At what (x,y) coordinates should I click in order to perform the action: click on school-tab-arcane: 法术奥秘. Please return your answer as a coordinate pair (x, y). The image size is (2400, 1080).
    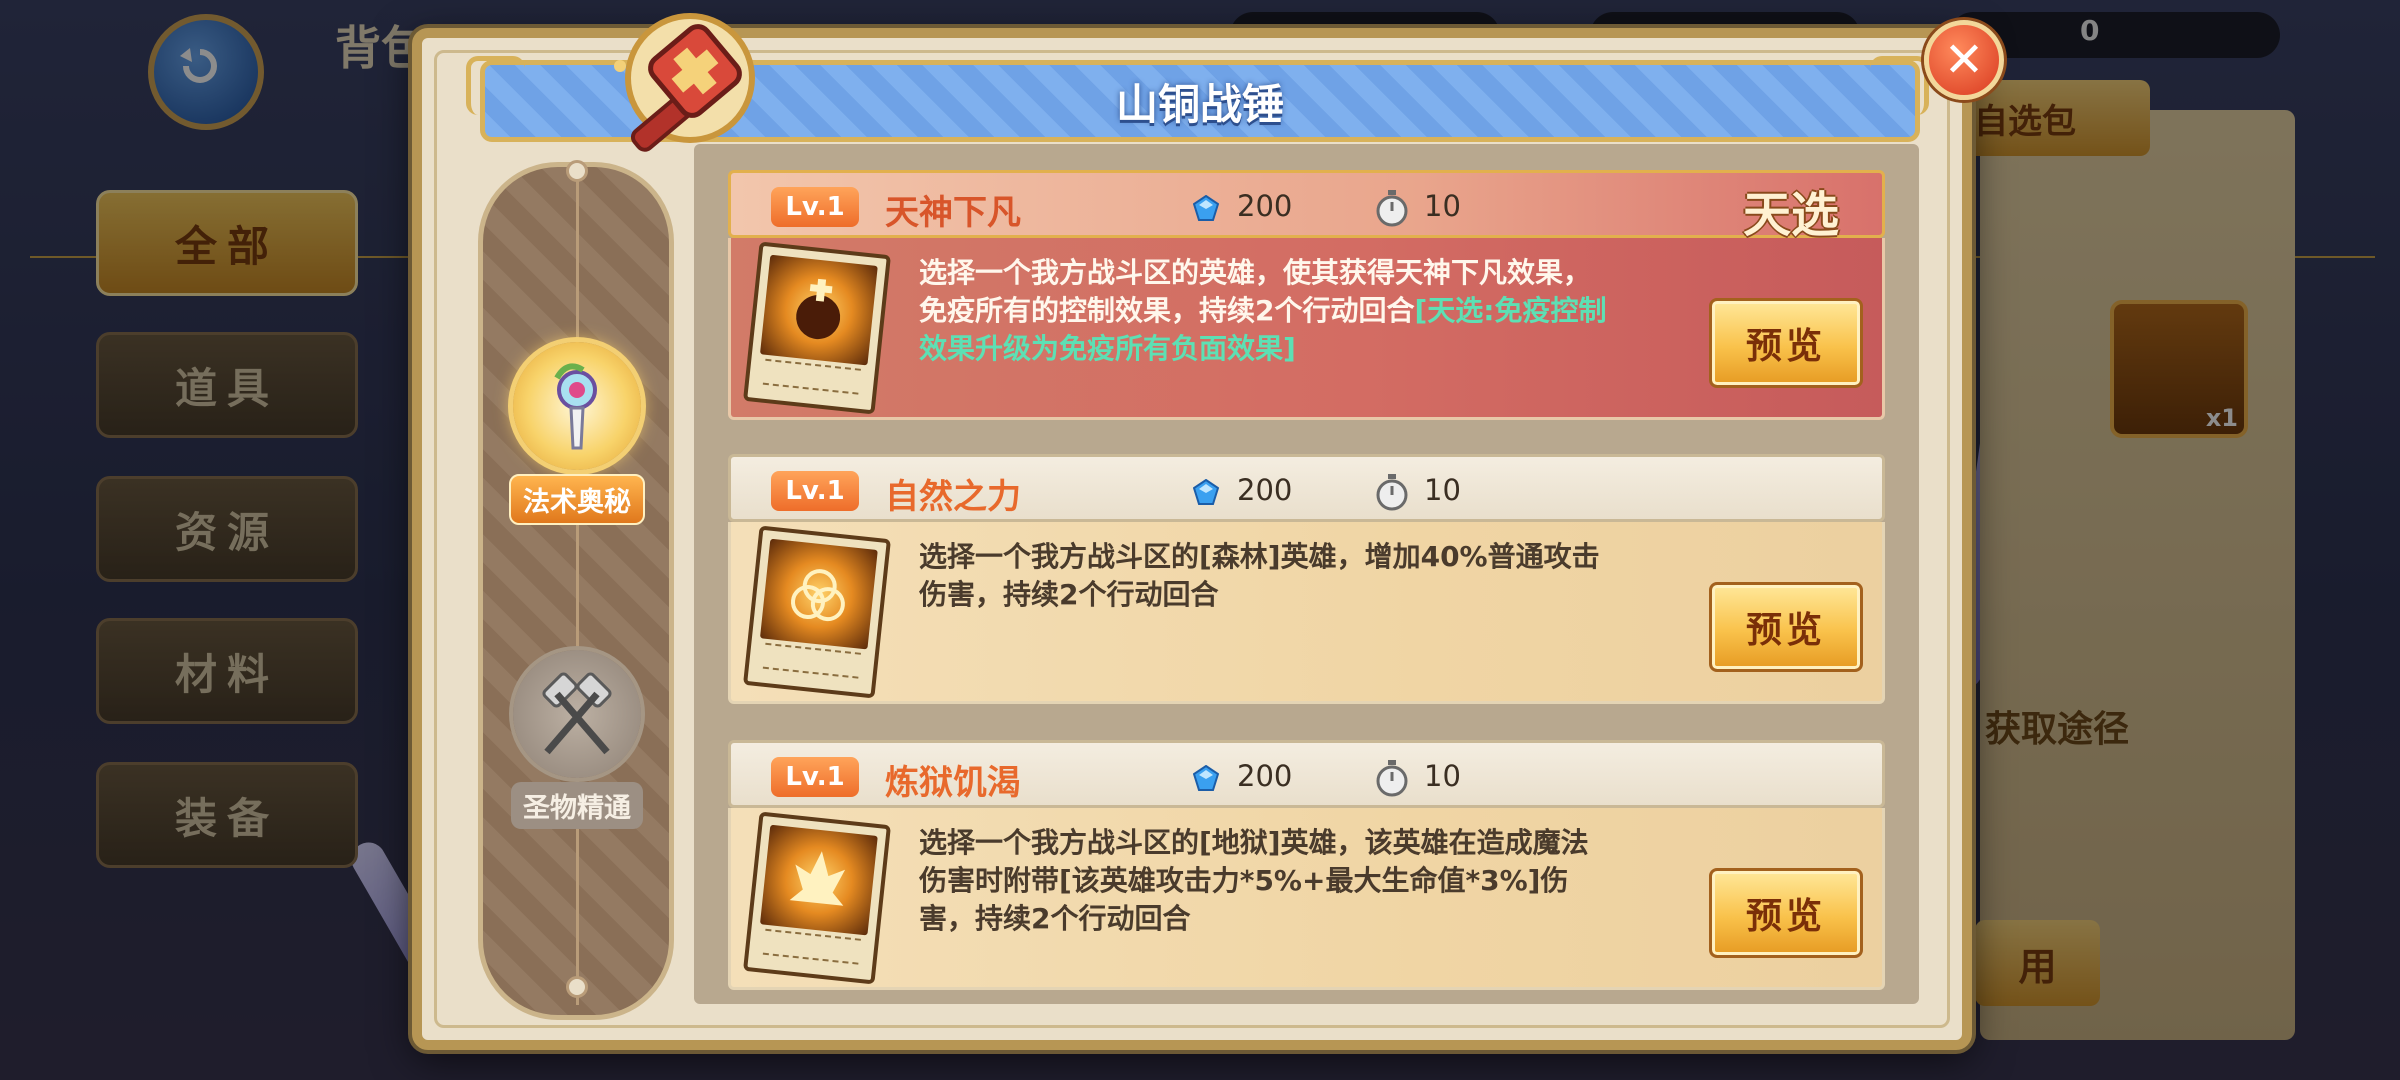
    Looking at the image, I should click on (577, 433).